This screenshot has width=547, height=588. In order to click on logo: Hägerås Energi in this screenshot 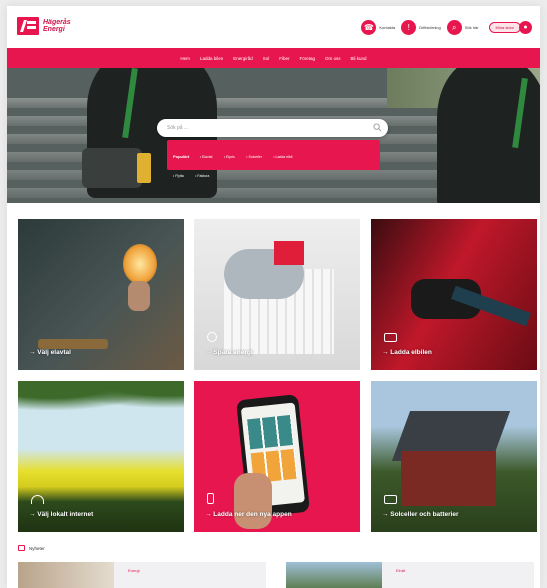, I will do `click(50, 26)`.